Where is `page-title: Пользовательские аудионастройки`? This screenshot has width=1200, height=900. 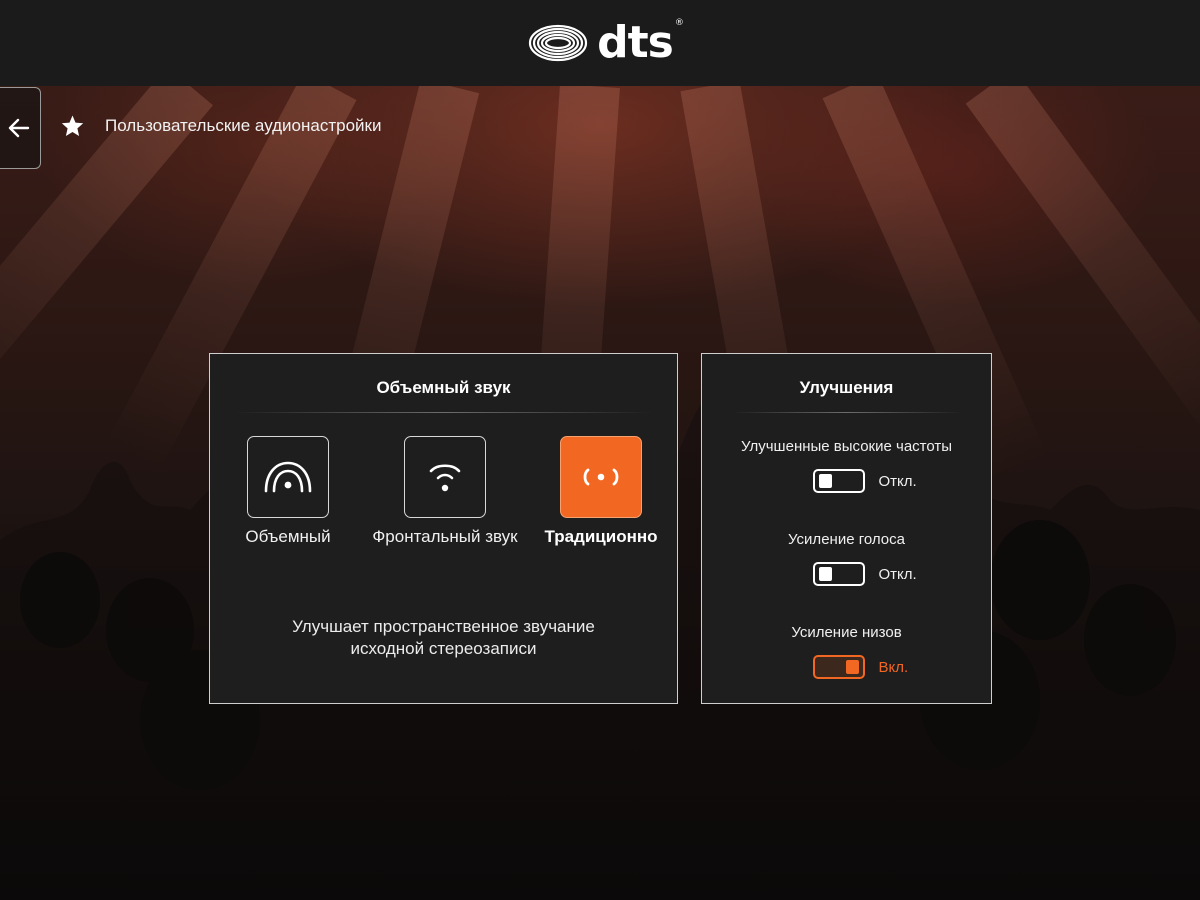
page-title: Пользовательские аудионастройки is located at coordinates (243, 125).